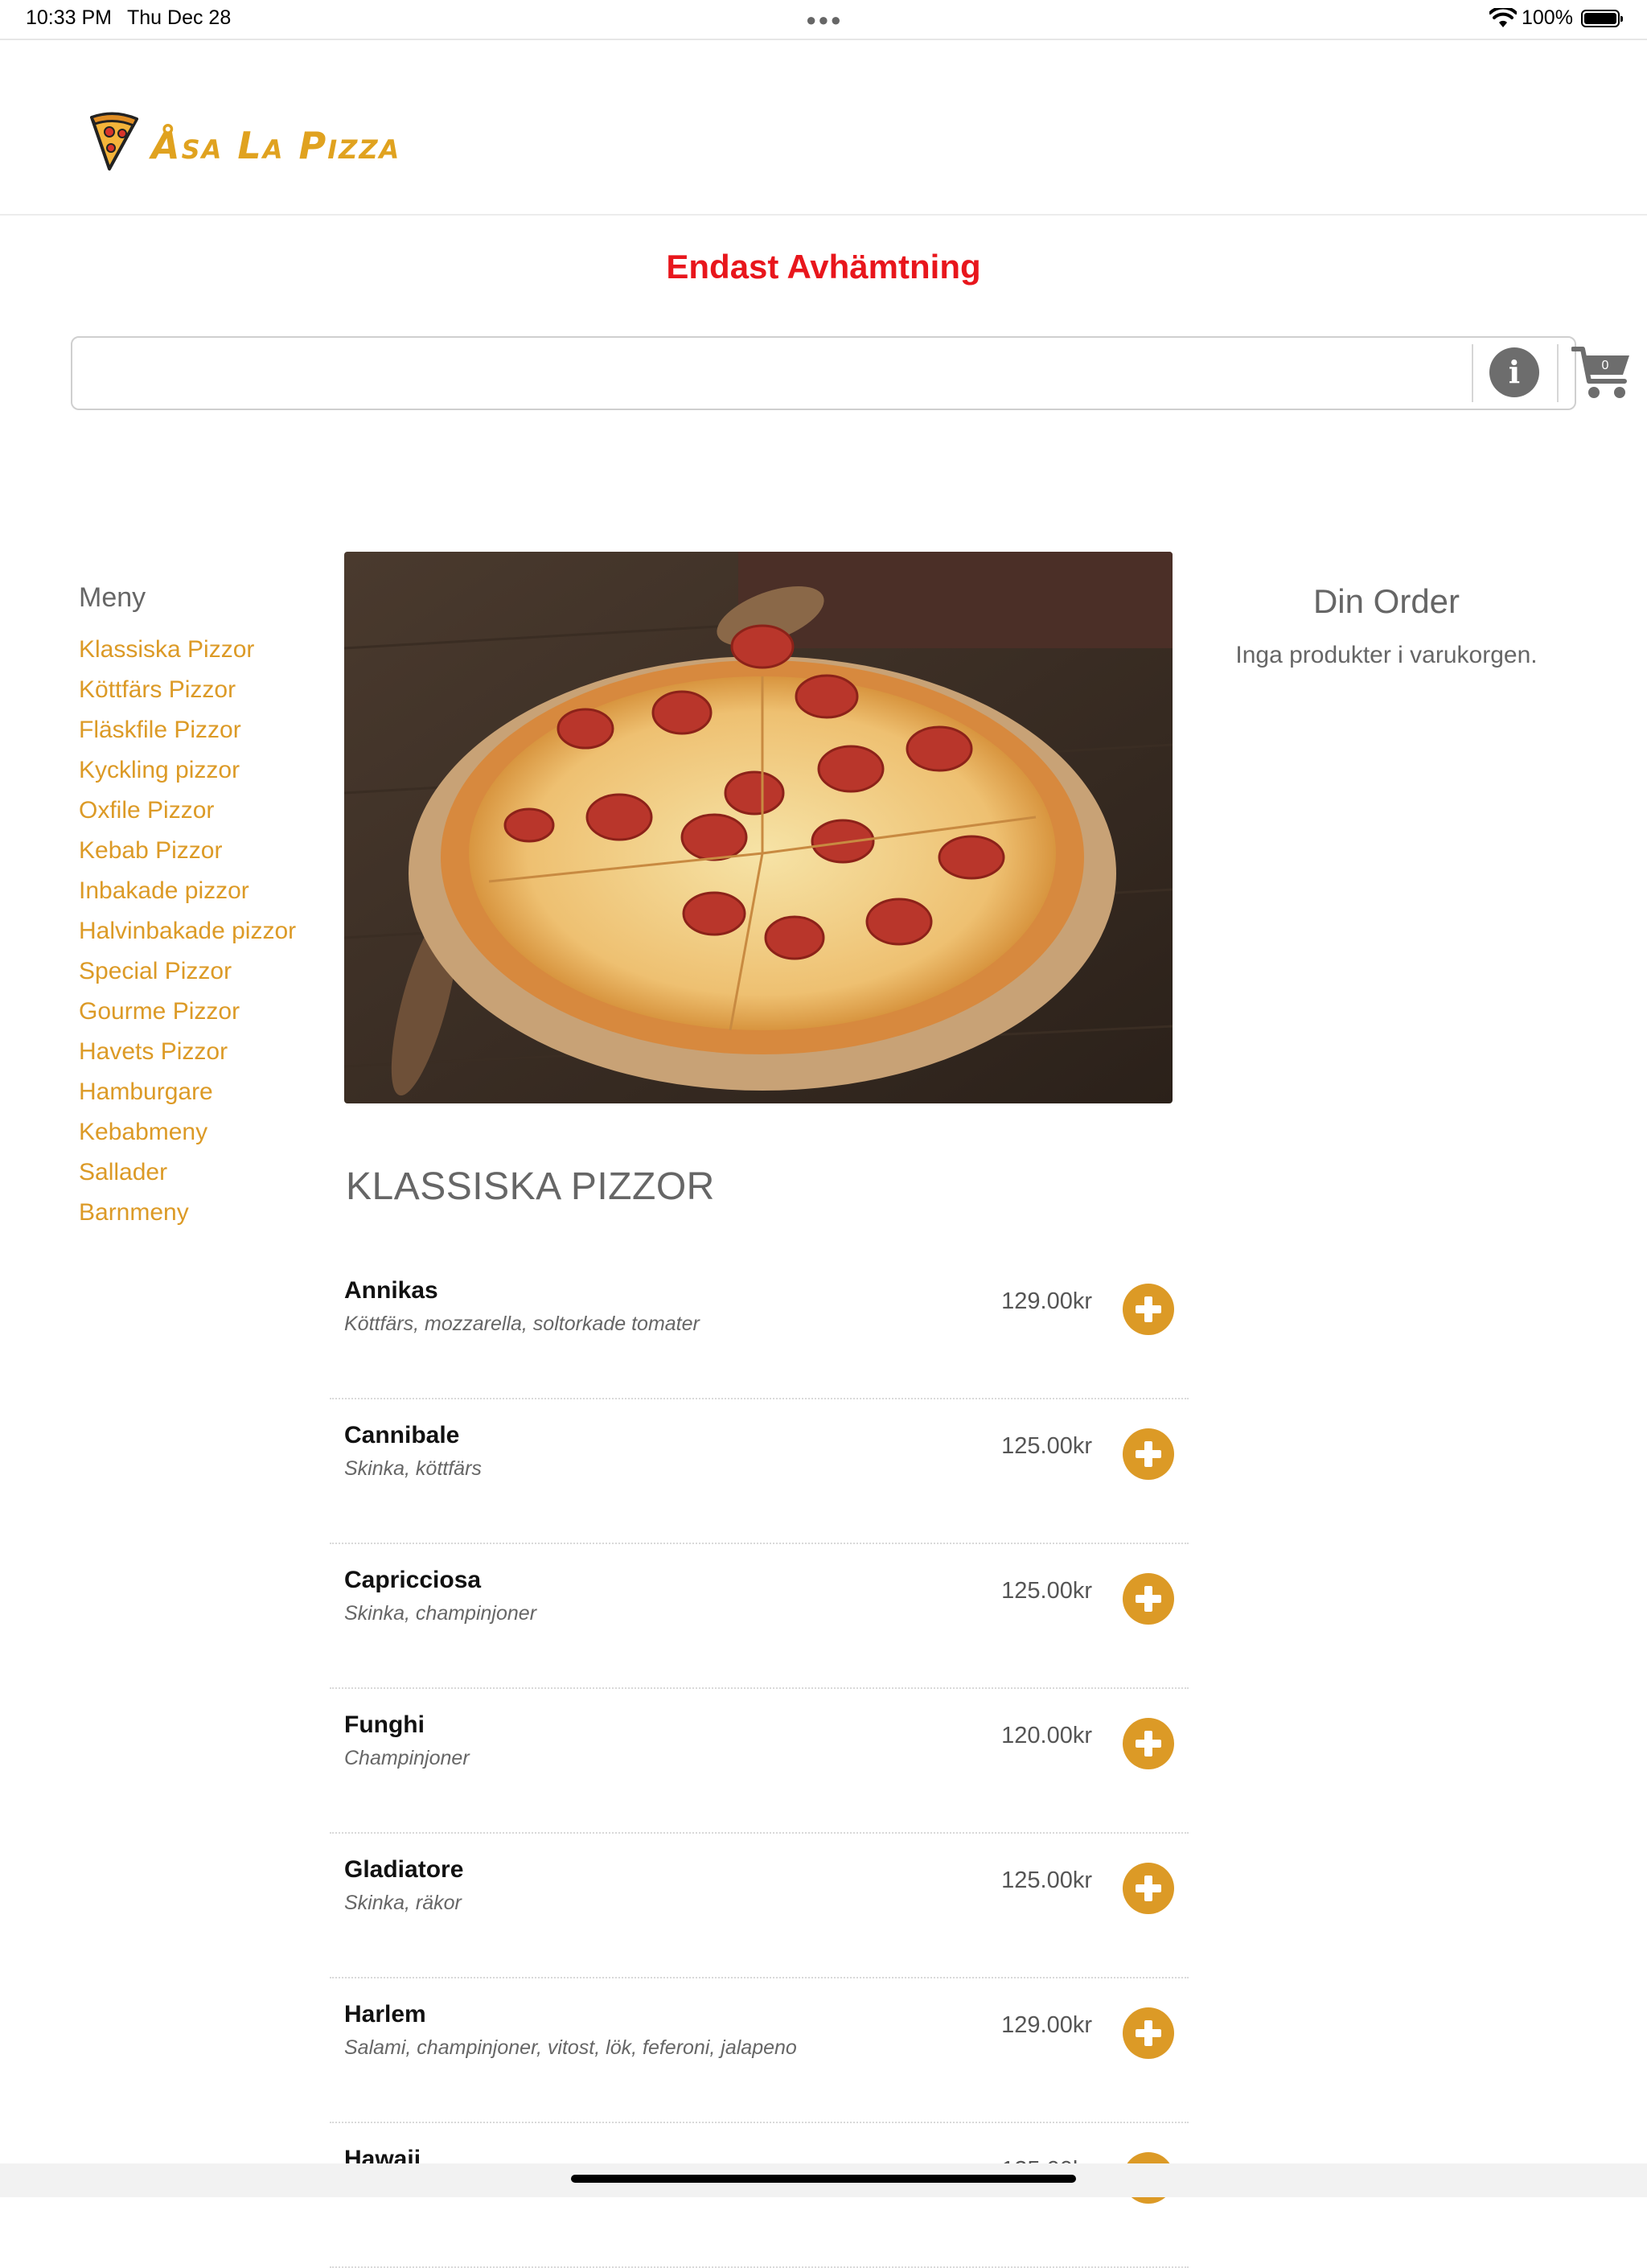 This screenshot has height=2268, width=1647. Describe the element at coordinates (188, 1056) in the screenshot. I see `menu-item: Havets Pizzor` at that location.